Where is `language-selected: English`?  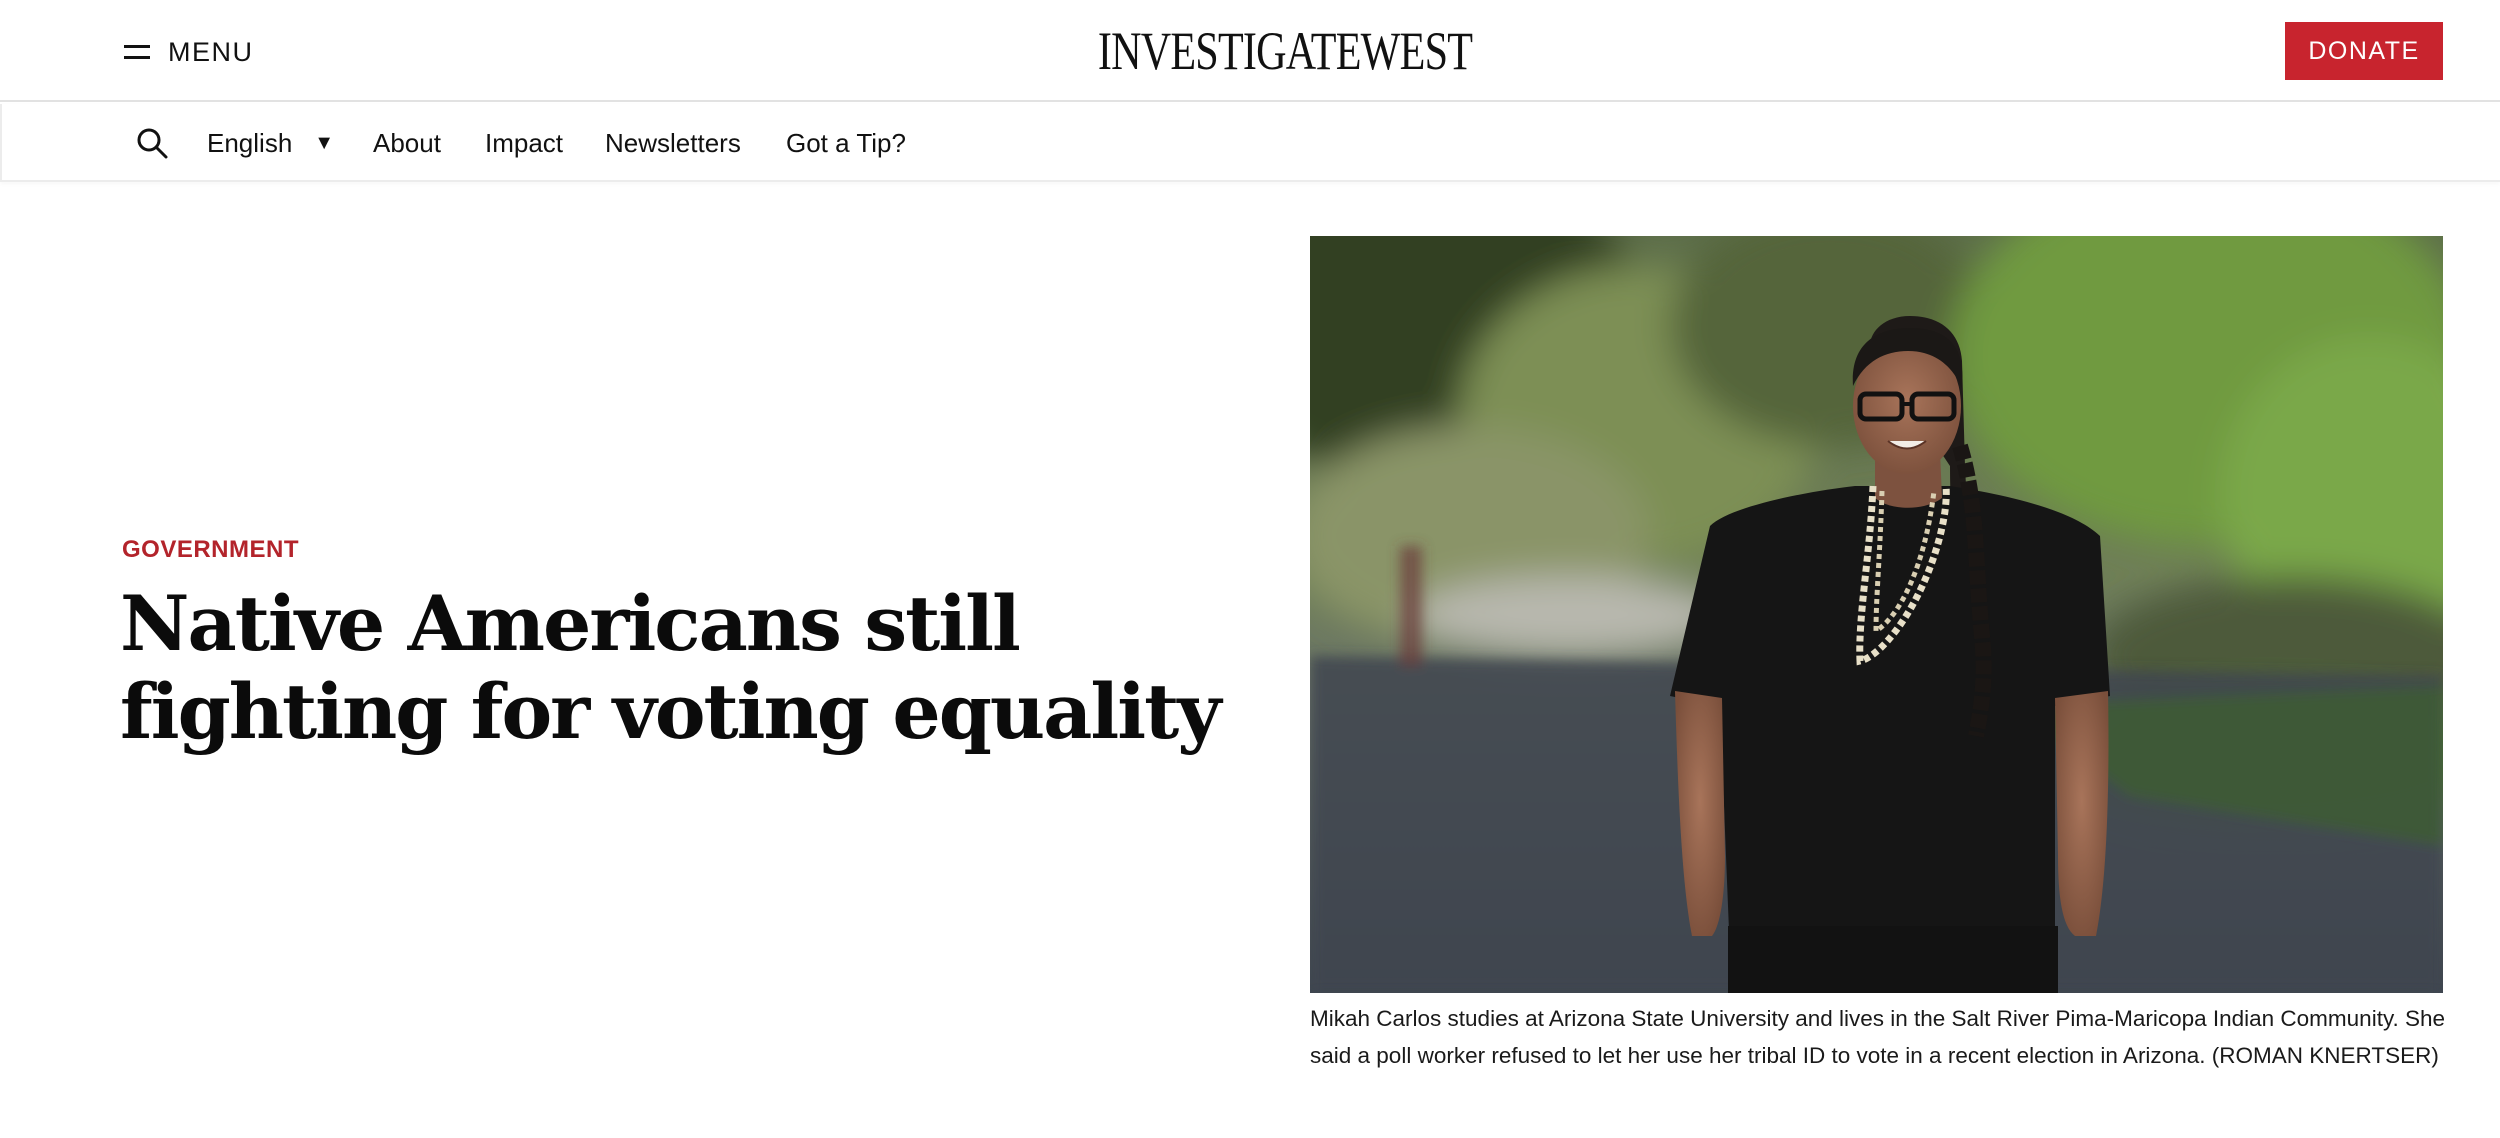 language-selected: English is located at coordinates (250, 142).